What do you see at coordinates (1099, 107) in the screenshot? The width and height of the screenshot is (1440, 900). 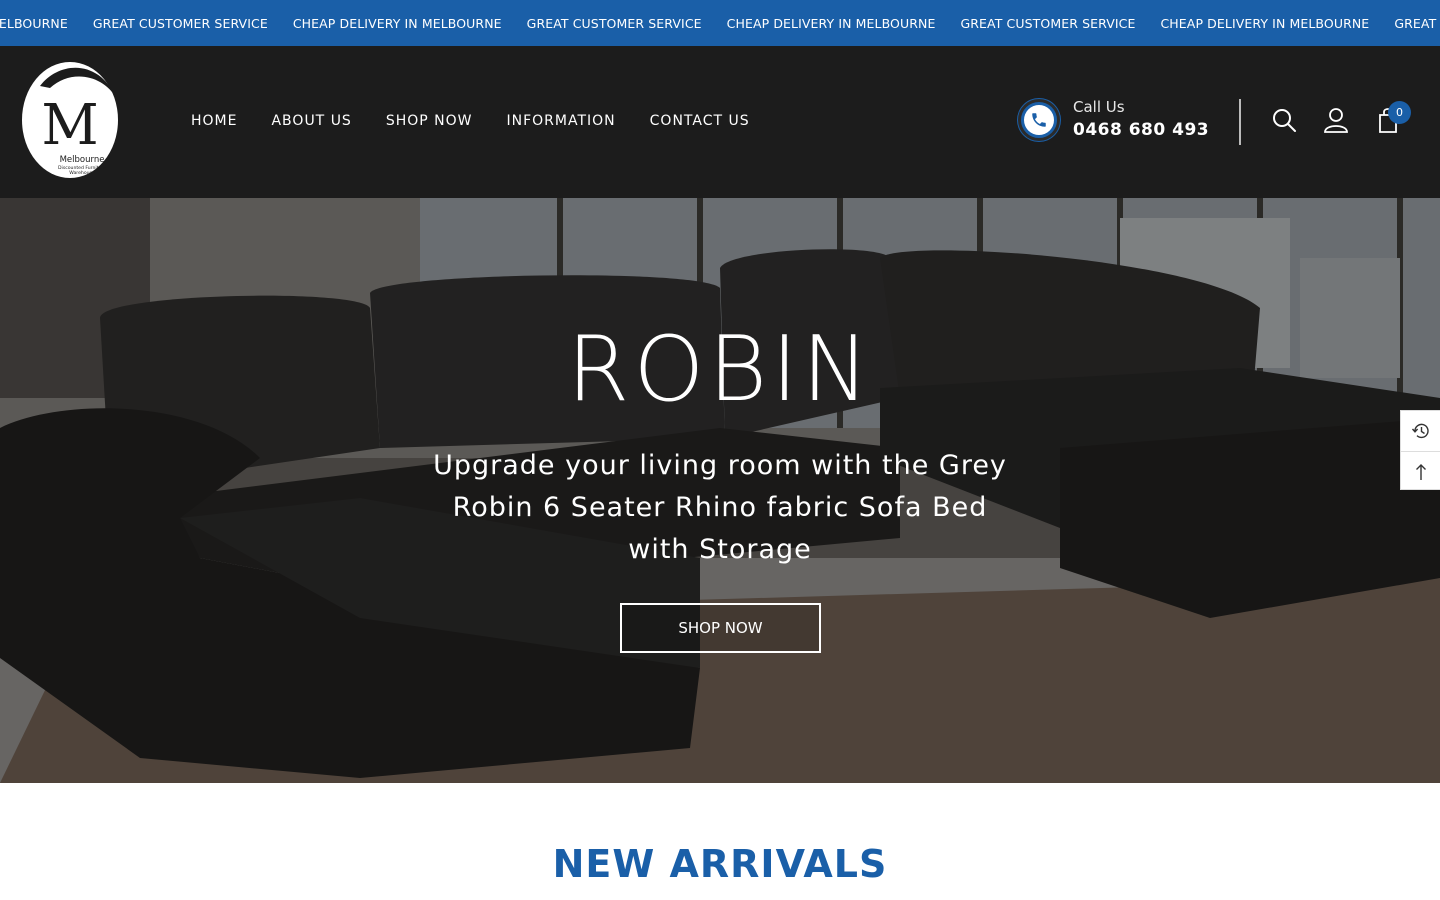 I see `call-us-label: Call Us` at bounding box center [1099, 107].